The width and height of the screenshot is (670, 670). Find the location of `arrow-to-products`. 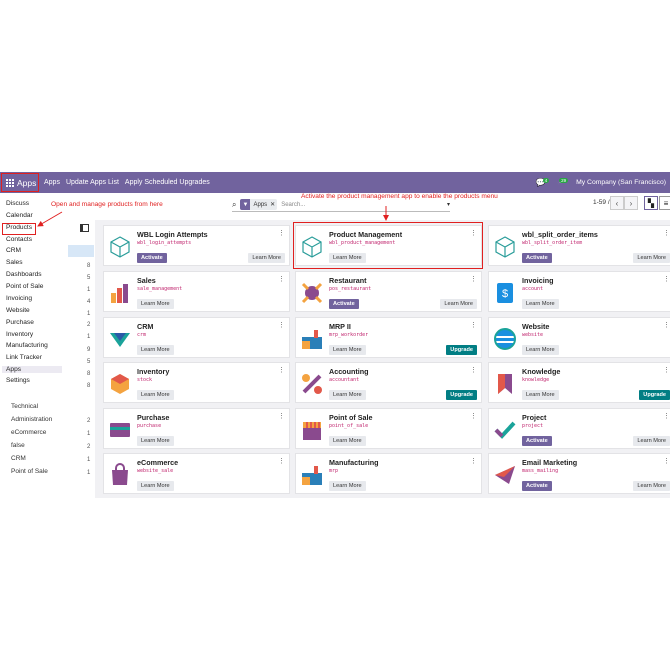

arrow-to-products is located at coordinates (50, 219).